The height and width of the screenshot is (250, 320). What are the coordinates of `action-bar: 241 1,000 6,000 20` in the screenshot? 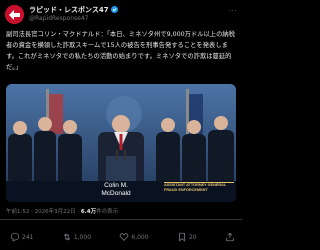 It's located at (122, 237).